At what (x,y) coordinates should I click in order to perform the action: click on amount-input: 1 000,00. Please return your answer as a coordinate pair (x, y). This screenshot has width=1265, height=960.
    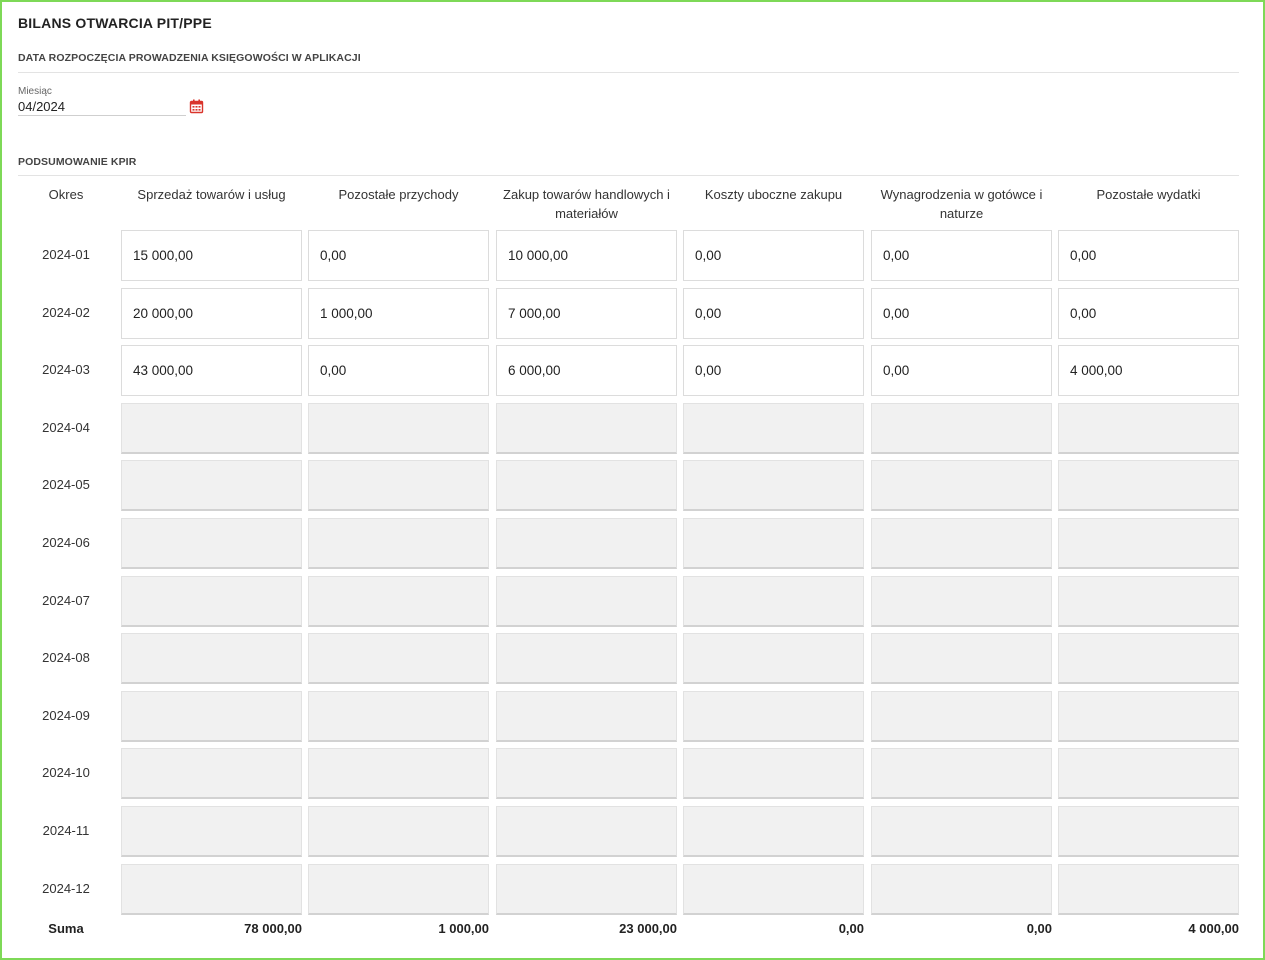
    Looking at the image, I should click on (398, 313).